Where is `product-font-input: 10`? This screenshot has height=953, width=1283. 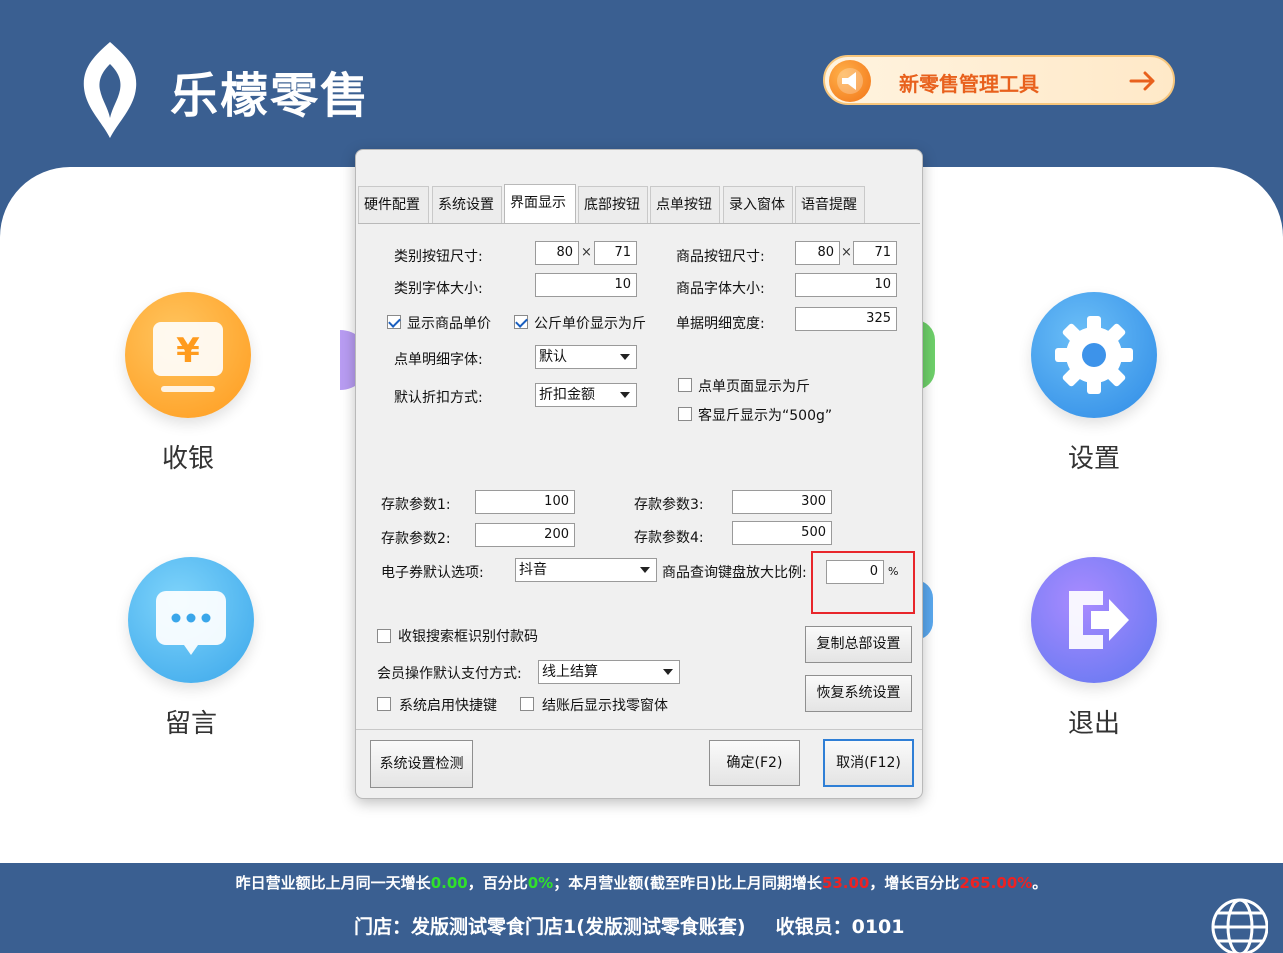 product-font-input: 10 is located at coordinates (846, 285).